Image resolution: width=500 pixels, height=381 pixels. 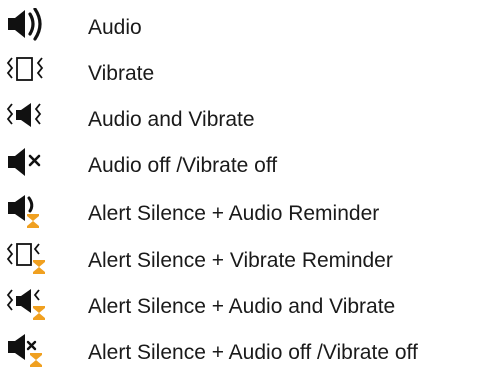 I want to click on legend-row-audio-and-vibrate: Audio and Vibrate, so click(x=250, y=114).